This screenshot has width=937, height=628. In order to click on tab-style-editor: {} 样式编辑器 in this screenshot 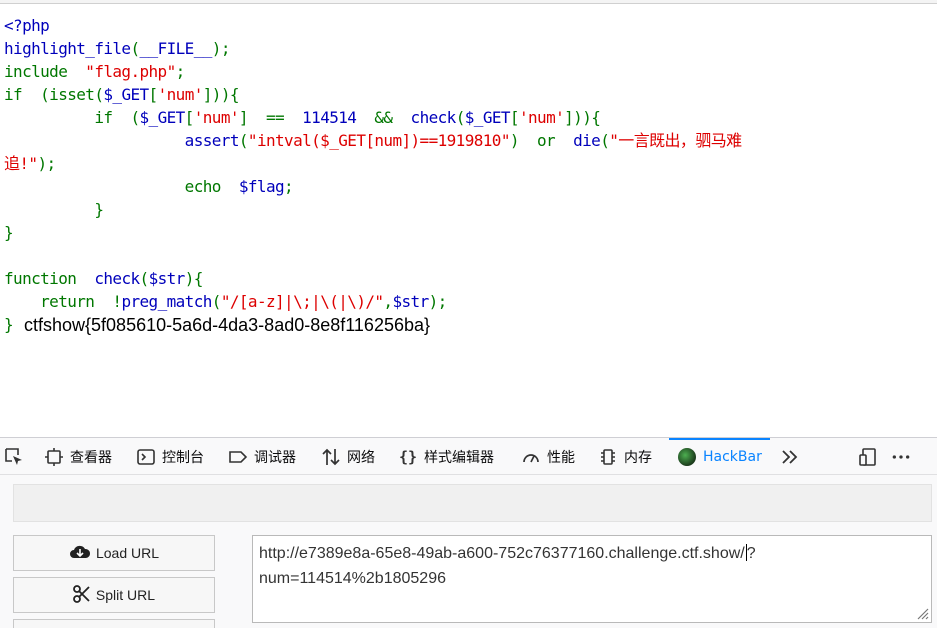, I will do `click(446, 456)`.